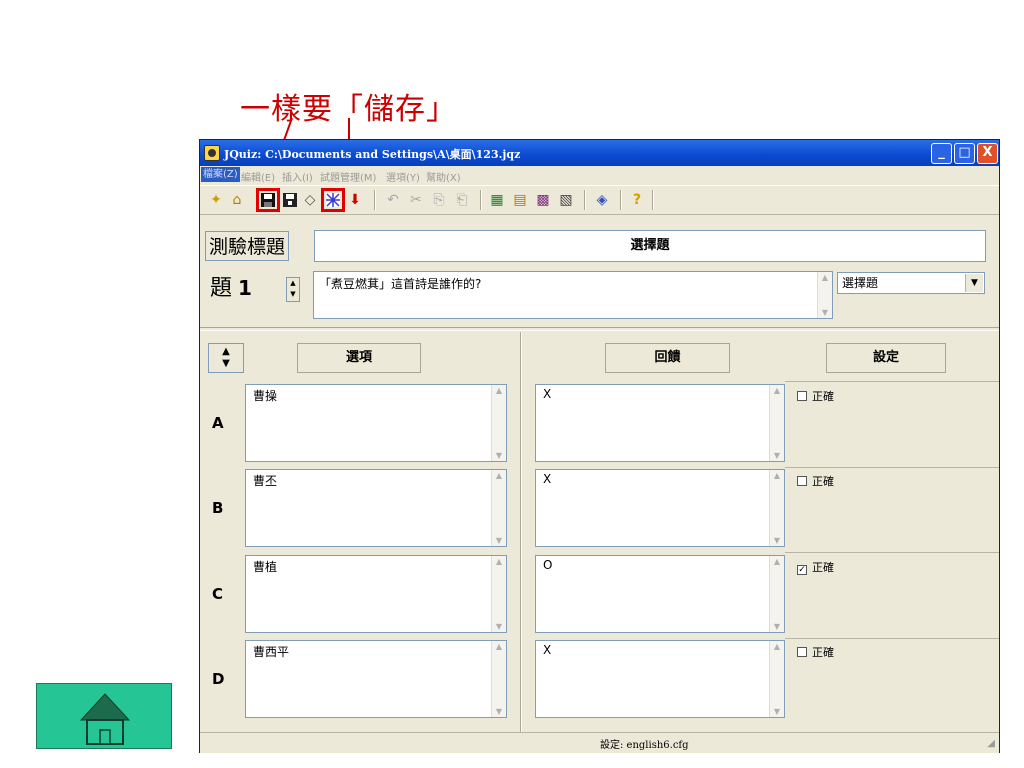 This screenshot has height=768, width=1024. What do you see at coordinates (776, 594) in the screenshot?
I see `feedback-scrollbar-c: ▲ ▼` at bounding box center [776, 594].